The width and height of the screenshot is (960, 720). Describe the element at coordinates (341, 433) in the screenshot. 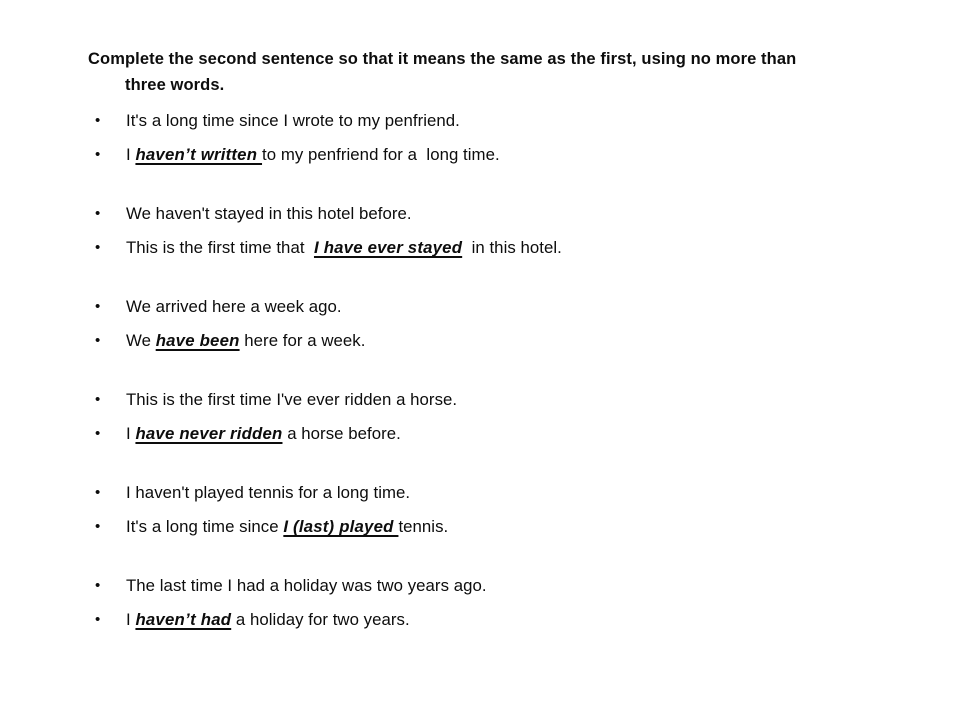

I see `sentence-segment-after: a horse before.` at that location.